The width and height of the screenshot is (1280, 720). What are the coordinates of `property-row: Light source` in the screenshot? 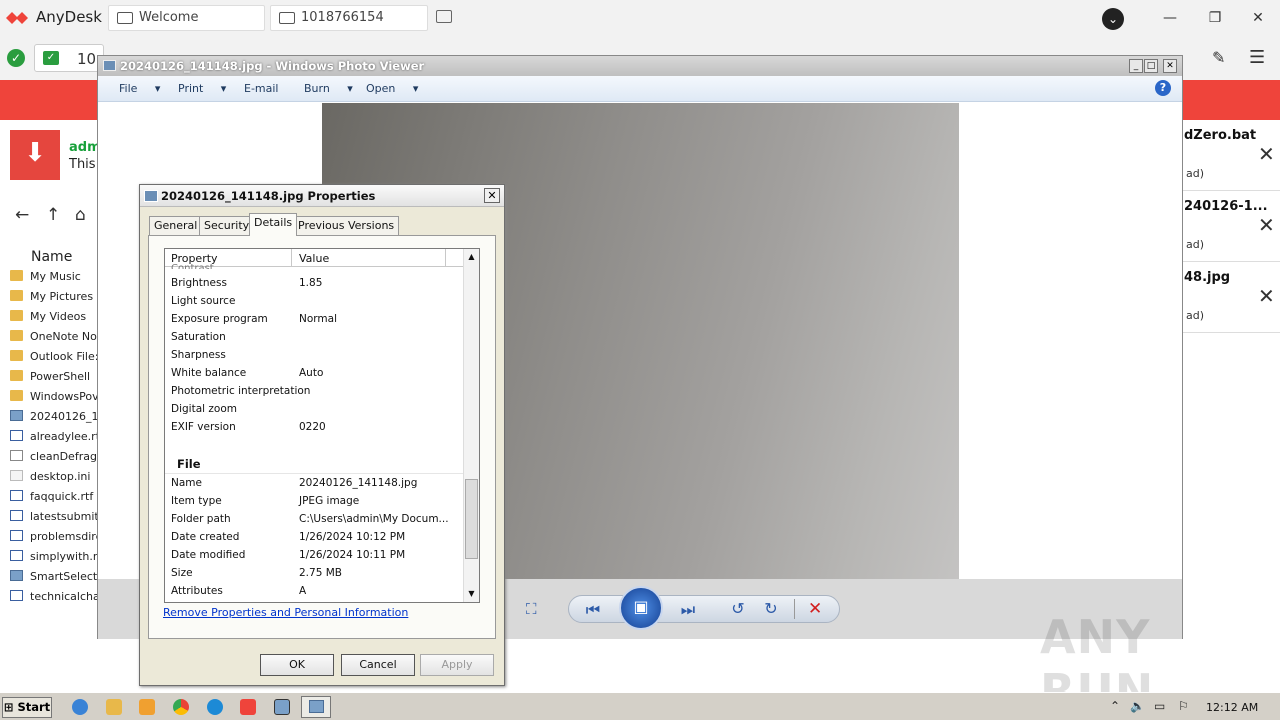 It's located at (316, 302).